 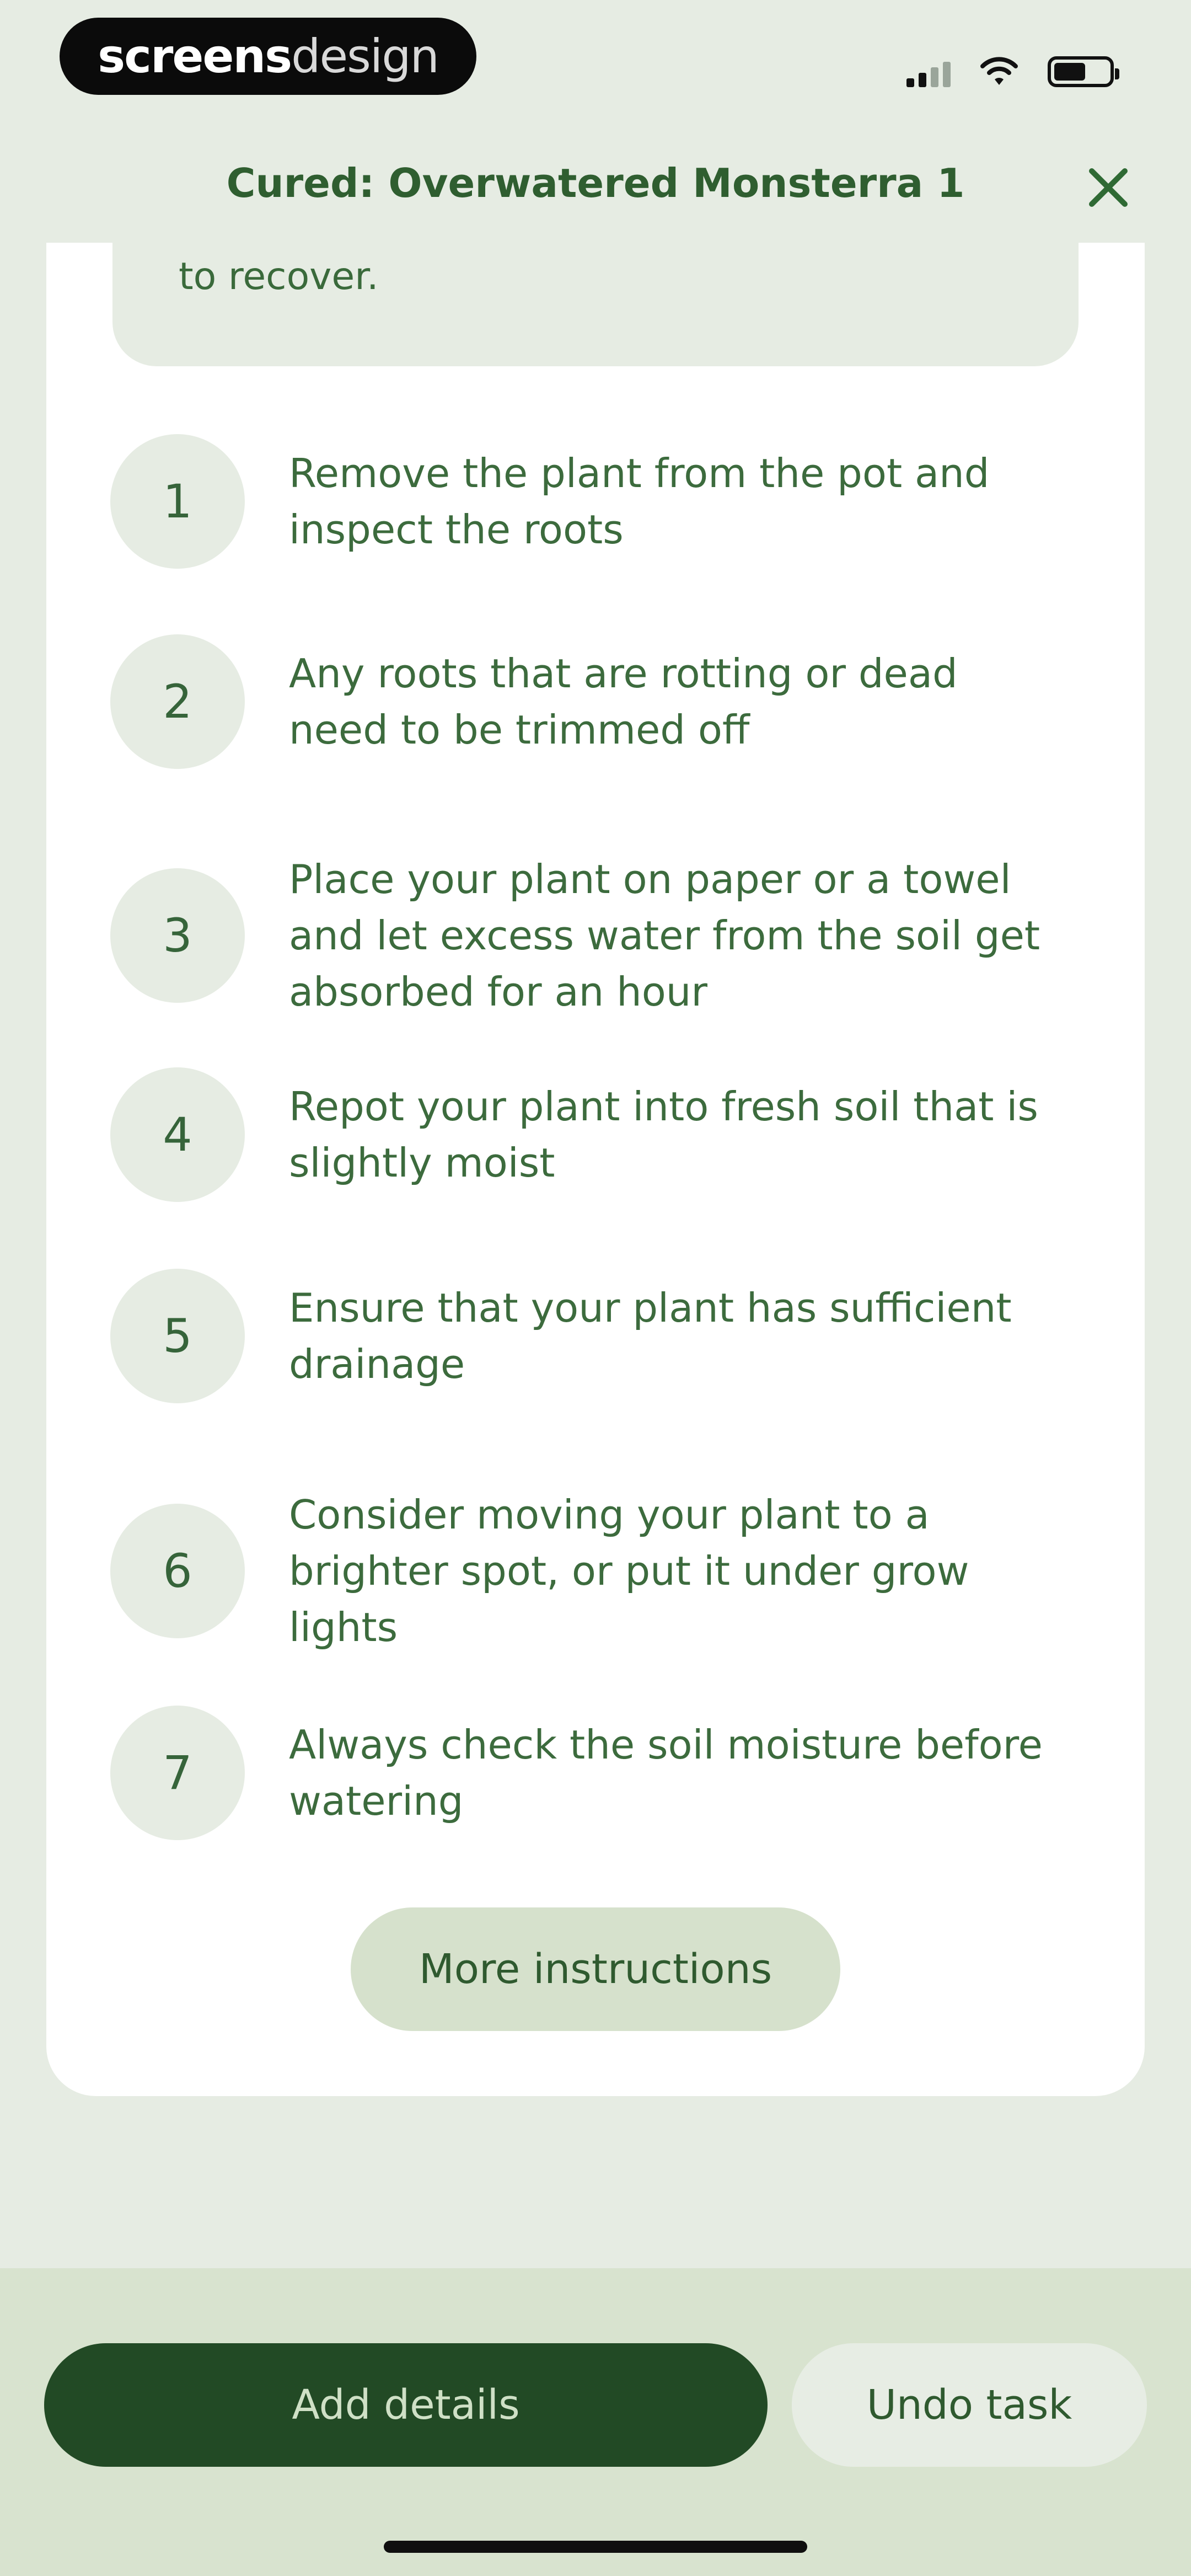 I want to click on add-details-button: Add details, so click(x=406, y=2405).